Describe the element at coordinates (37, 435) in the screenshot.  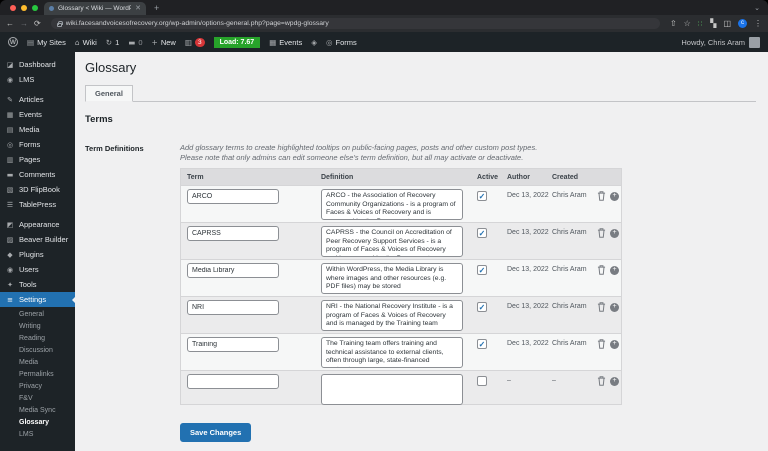
I see `submenu-item-lms: LMS` at that location.